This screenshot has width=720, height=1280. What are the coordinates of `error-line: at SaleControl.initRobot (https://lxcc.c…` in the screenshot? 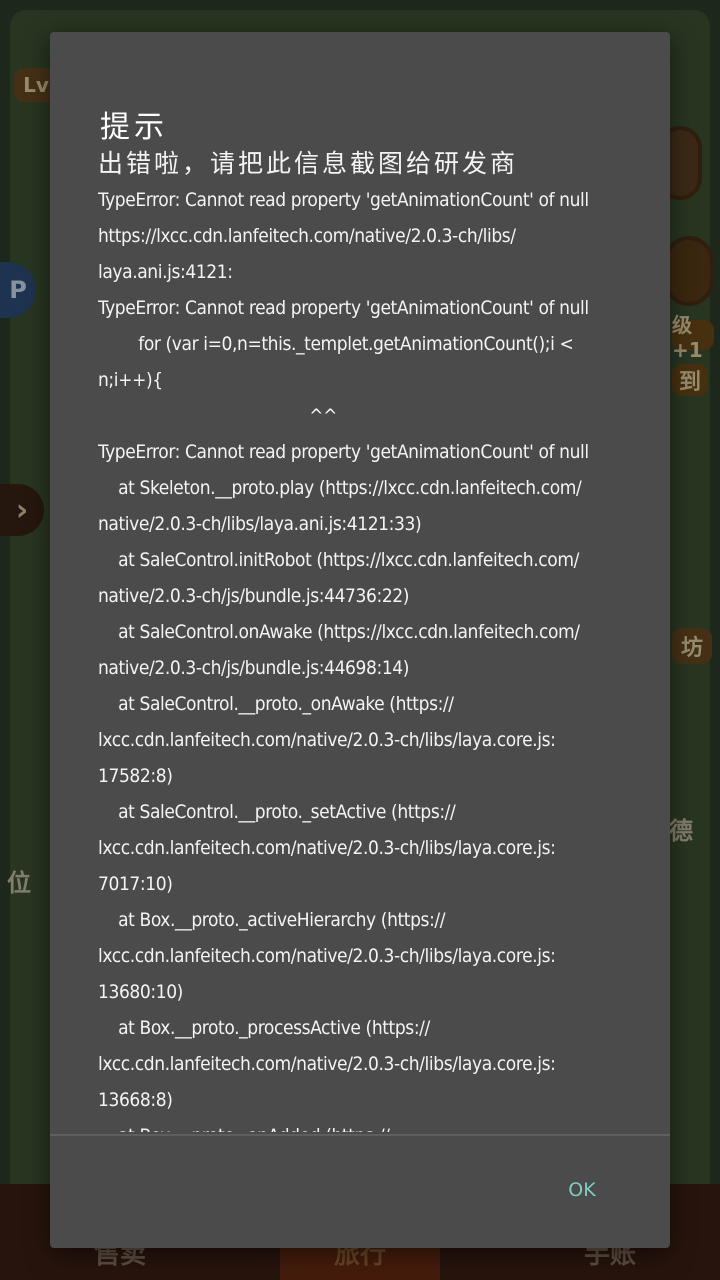 It's located at (338, 560).